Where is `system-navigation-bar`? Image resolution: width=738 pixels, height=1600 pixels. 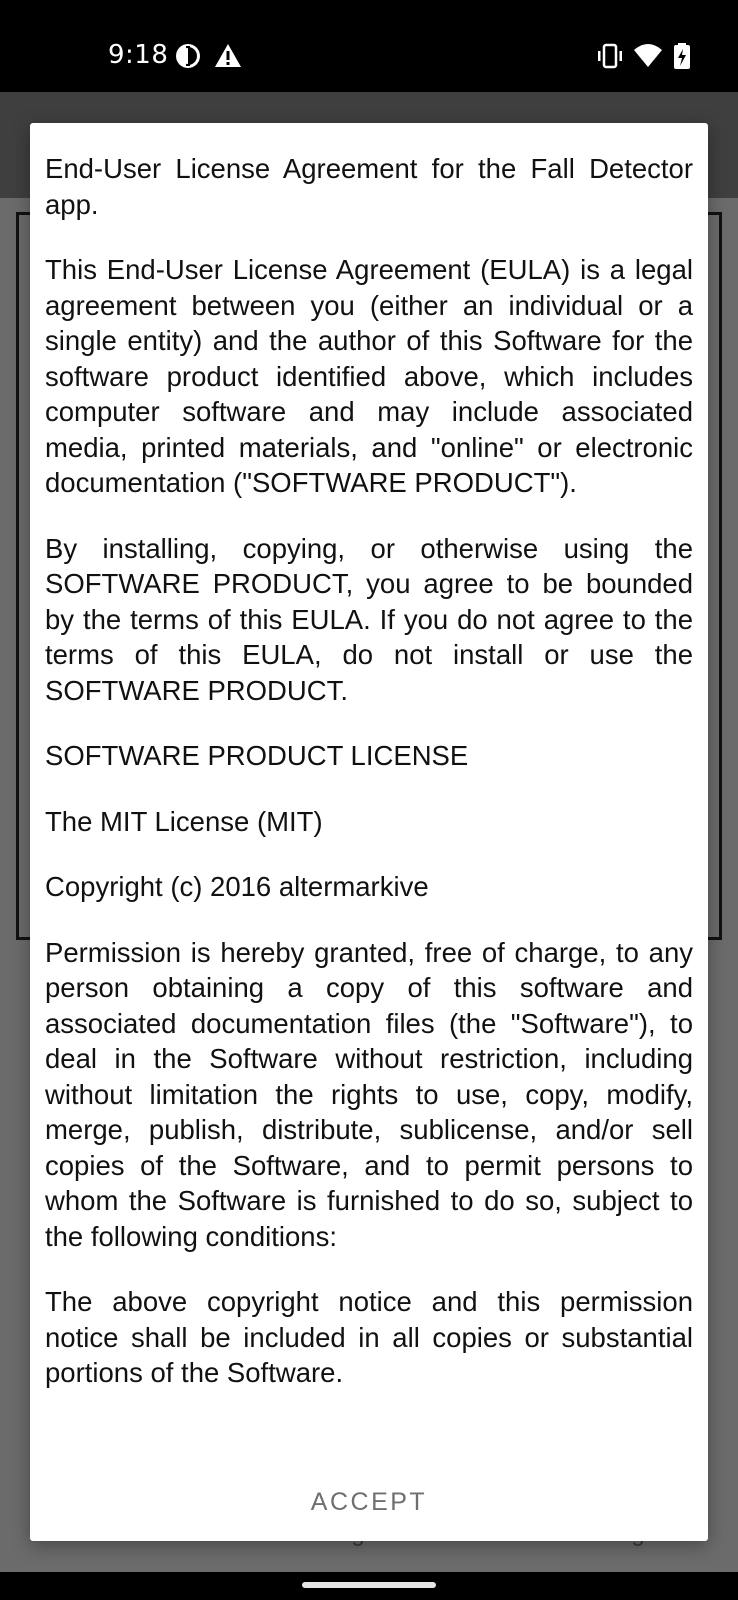 system-navigation-bar is located at coordinates (369, 1586).